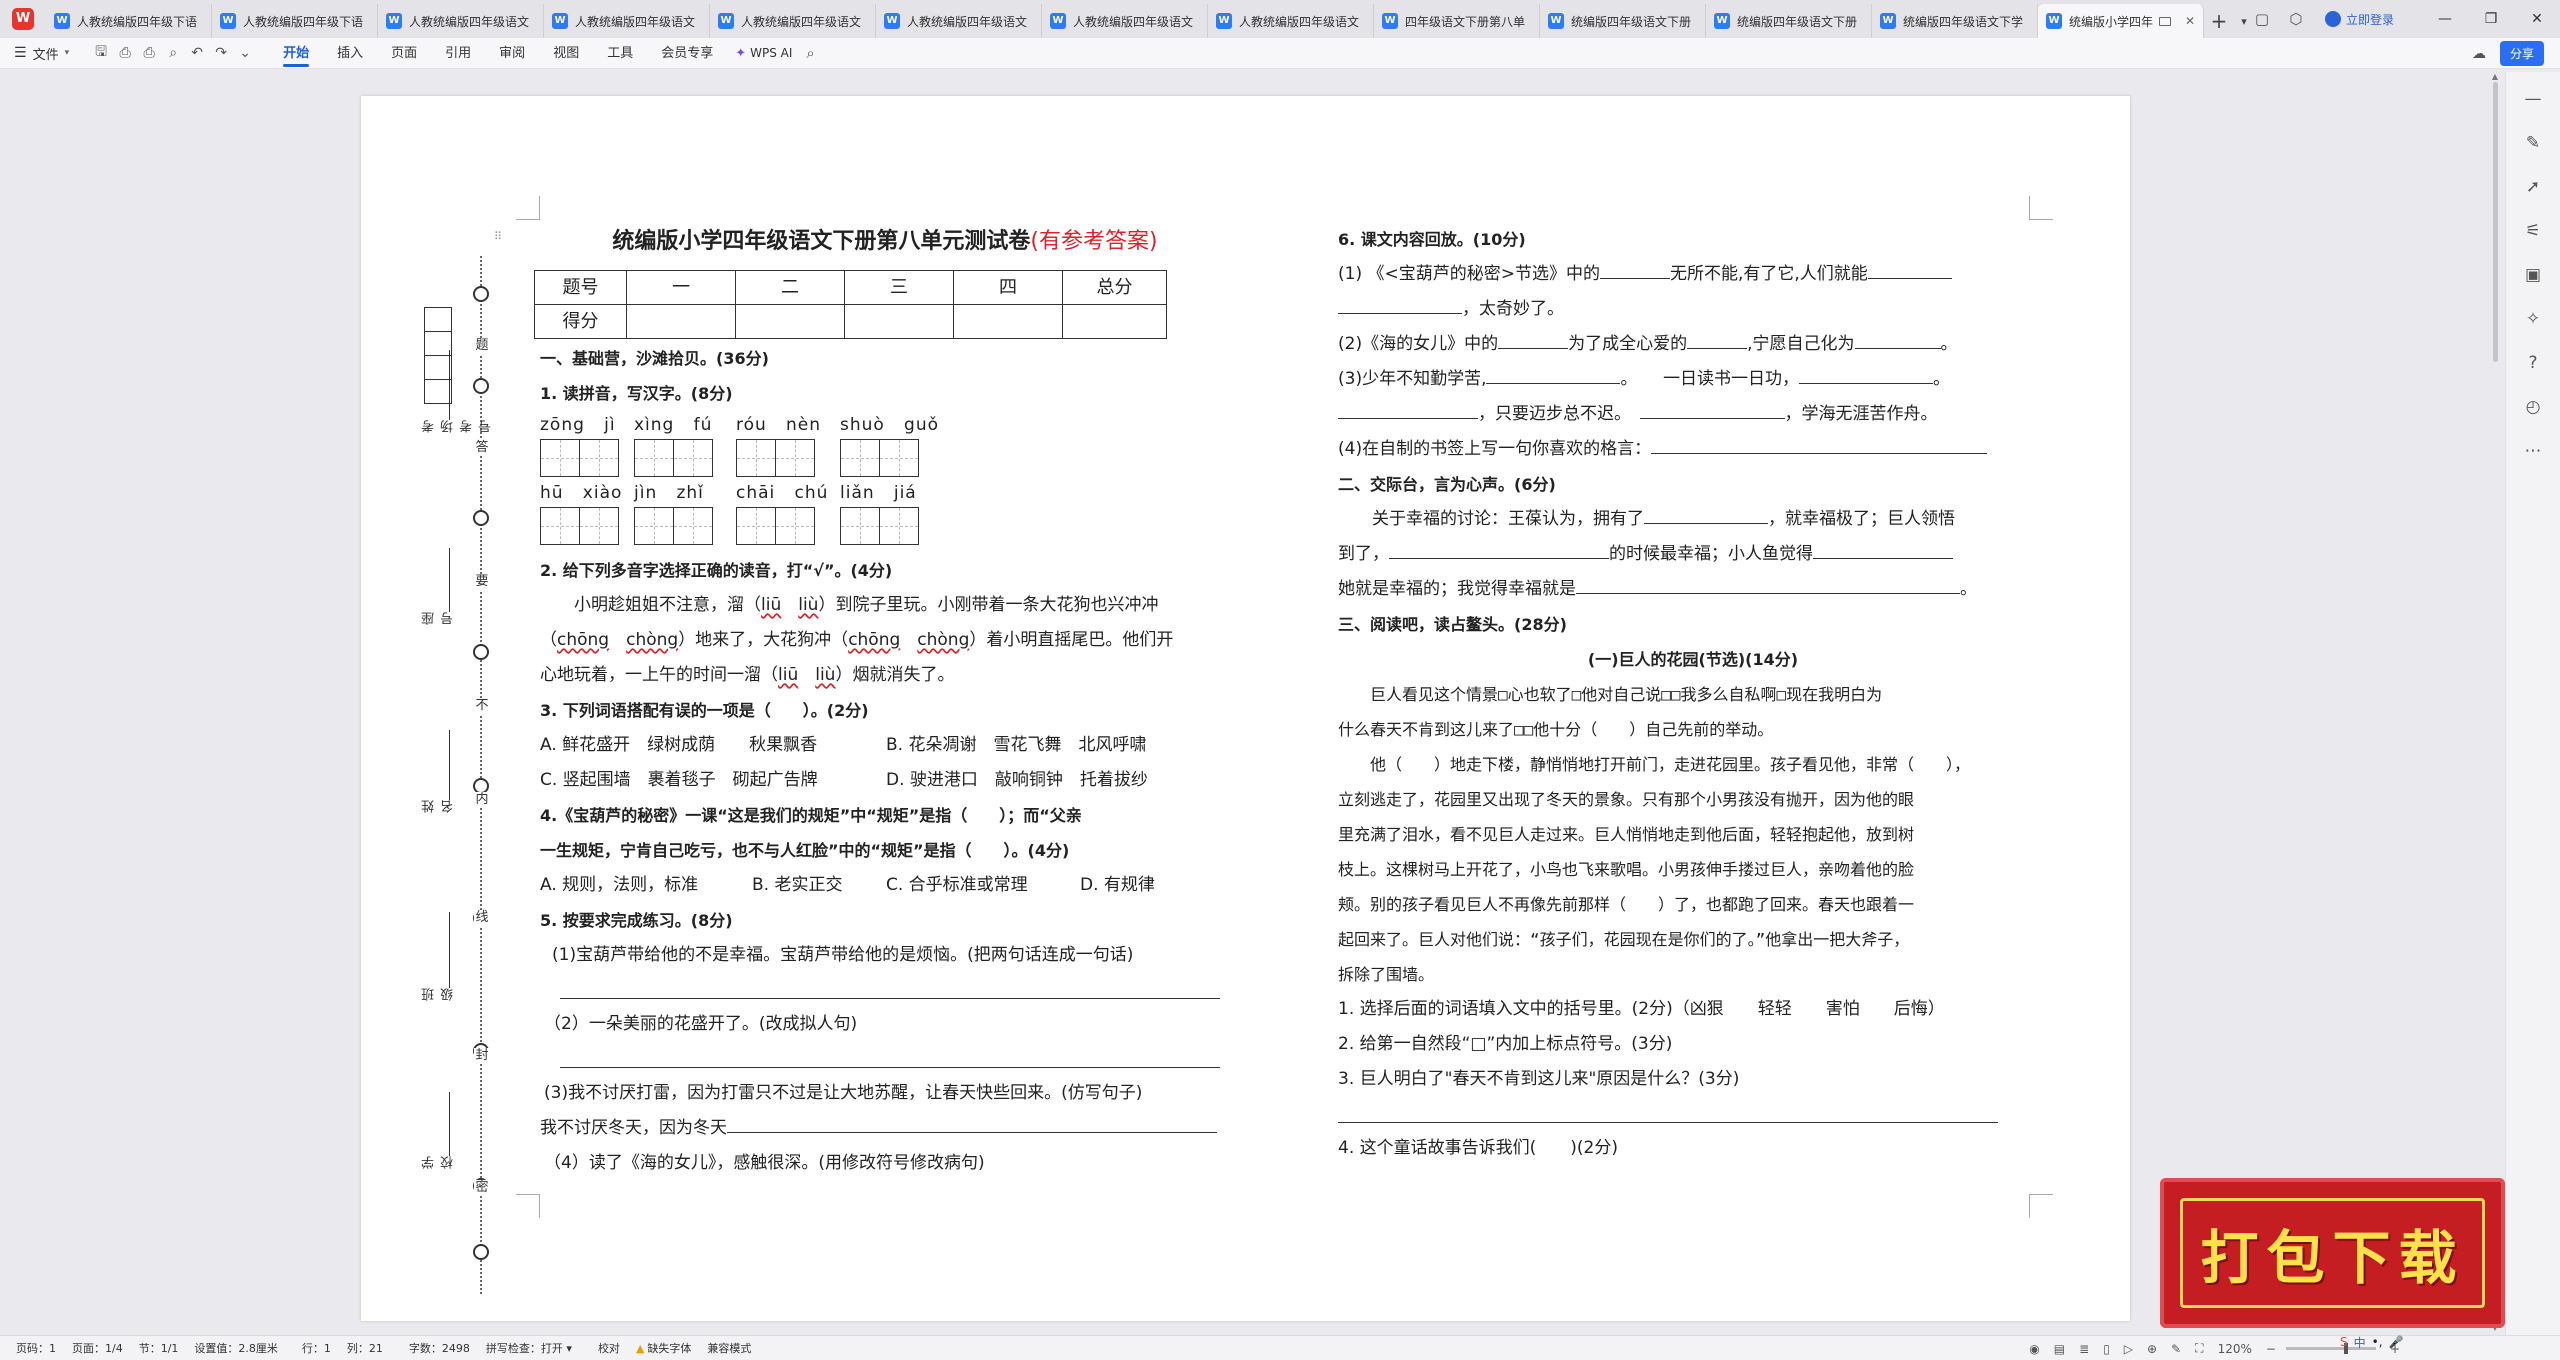 Image resolution: width=2560 pixels, height=1360 pixels. I want to click on status-col: 列：21, so click(365, 1348).